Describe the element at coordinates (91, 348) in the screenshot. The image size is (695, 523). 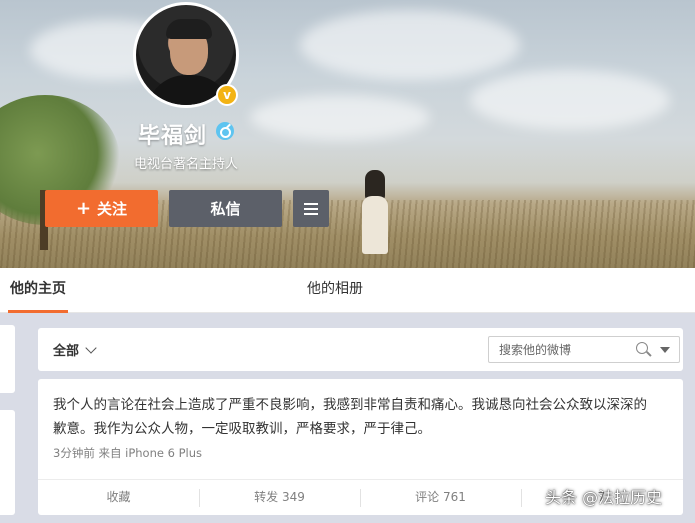
I see `chevron-down-icon` at that location.